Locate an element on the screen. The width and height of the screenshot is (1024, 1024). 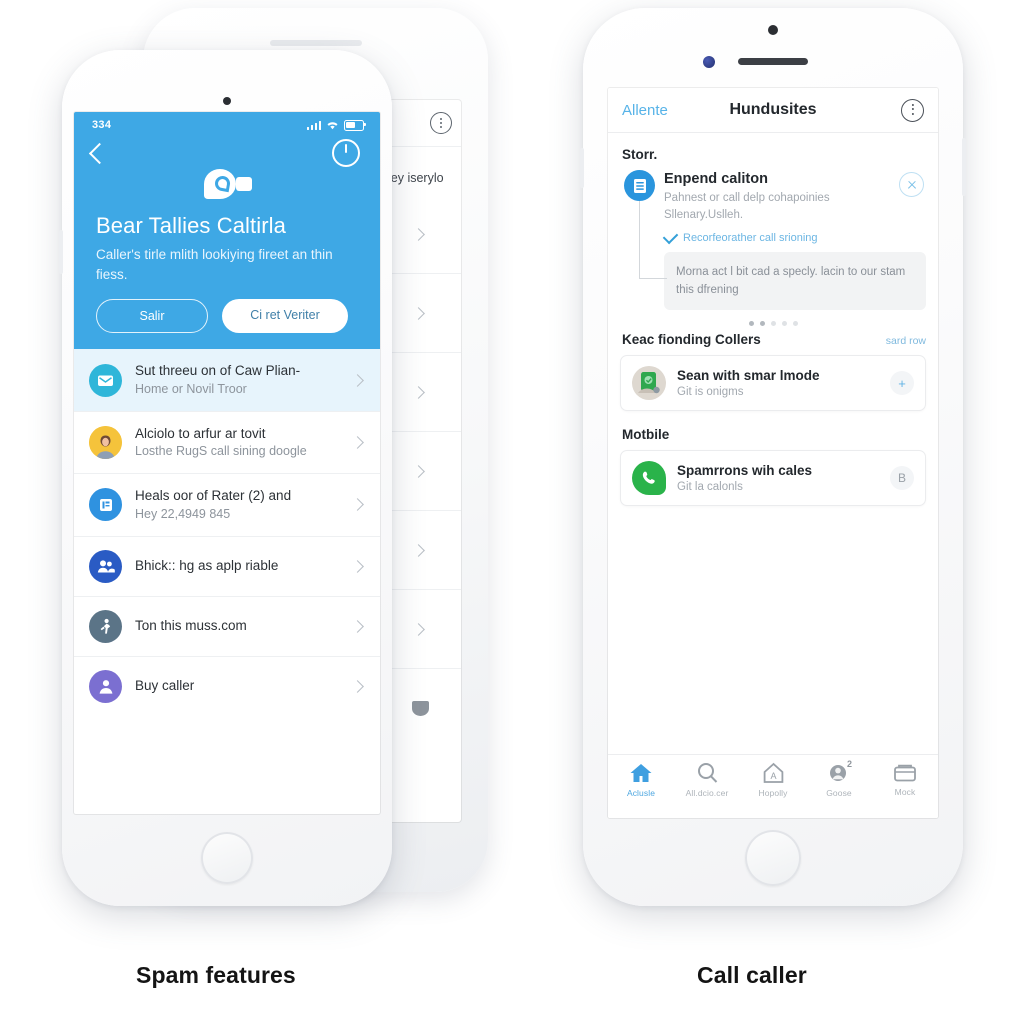
tab-home: Aclusle is located at coordinates (641, 780).